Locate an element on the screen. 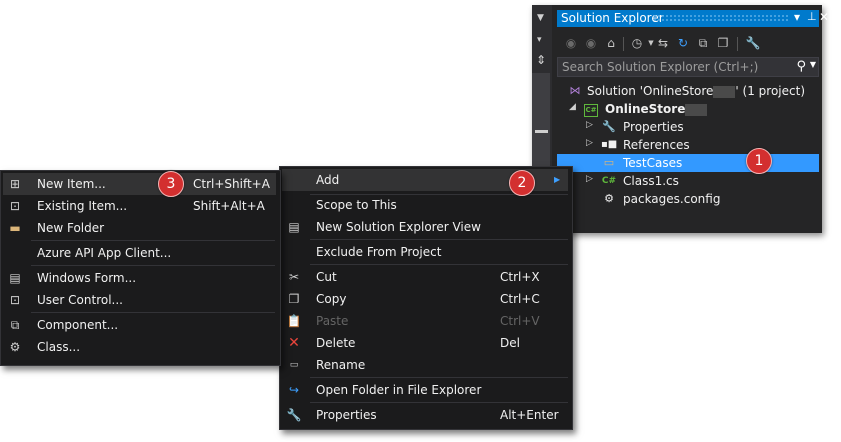 Image resolution: width=841 pixels, height=442 pixels. solution-icon: ⋈ is located at coordinates (575, 90).